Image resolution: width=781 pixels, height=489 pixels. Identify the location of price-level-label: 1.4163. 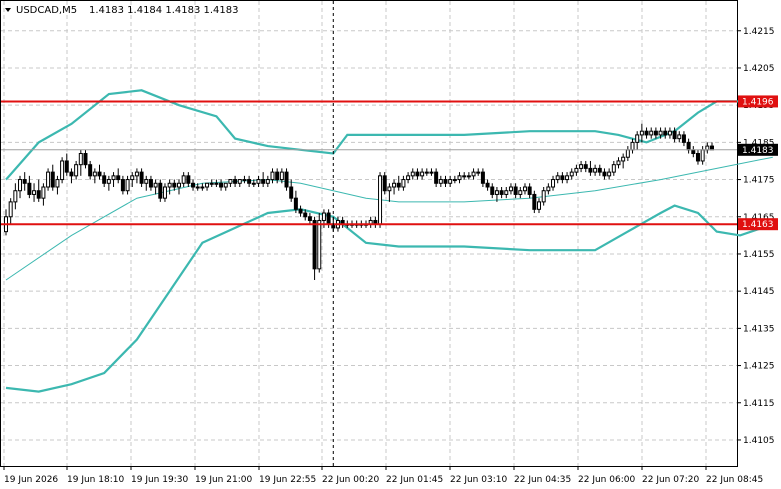
(758, 225).